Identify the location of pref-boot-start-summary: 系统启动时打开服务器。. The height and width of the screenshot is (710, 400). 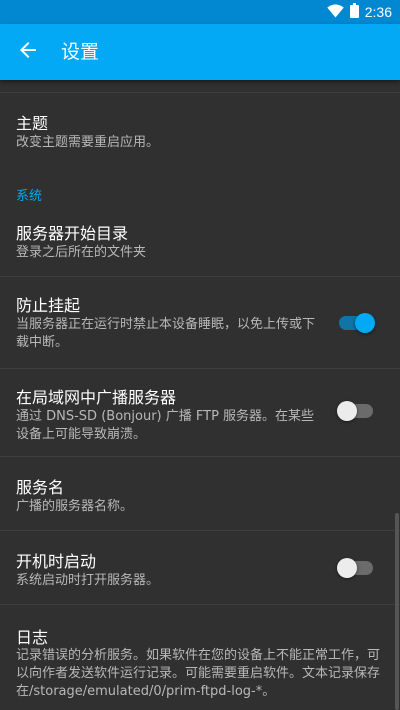
(88, 580).